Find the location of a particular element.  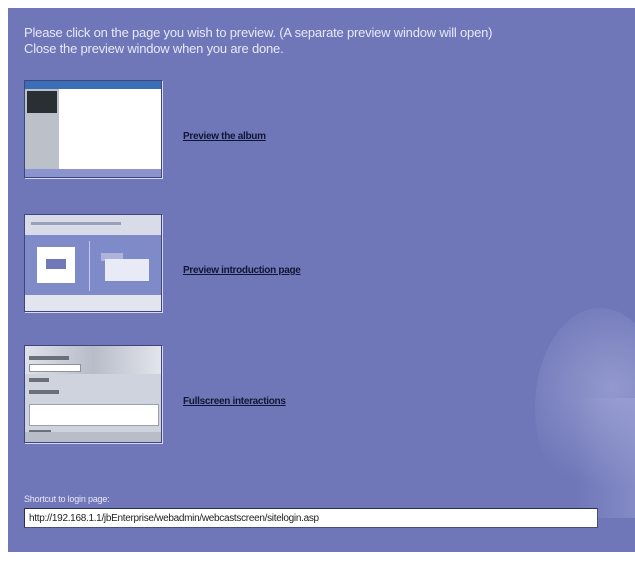

thumbnail-header is located at coordinates (93, 225).